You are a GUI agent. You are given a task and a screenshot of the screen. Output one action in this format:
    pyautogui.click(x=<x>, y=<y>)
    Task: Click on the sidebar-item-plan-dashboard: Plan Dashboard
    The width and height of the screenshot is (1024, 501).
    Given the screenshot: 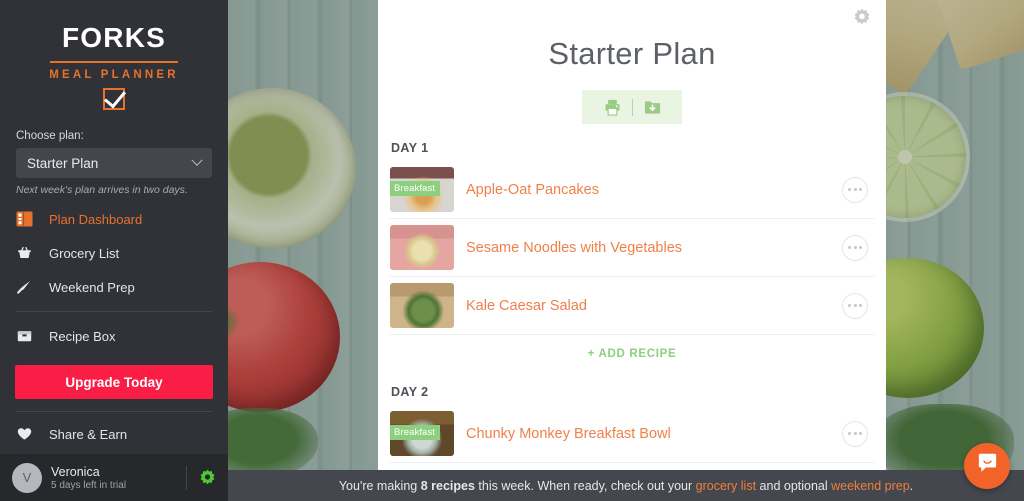 What is the action you would take?
    pyautogui.click(x=114, y=219)
    